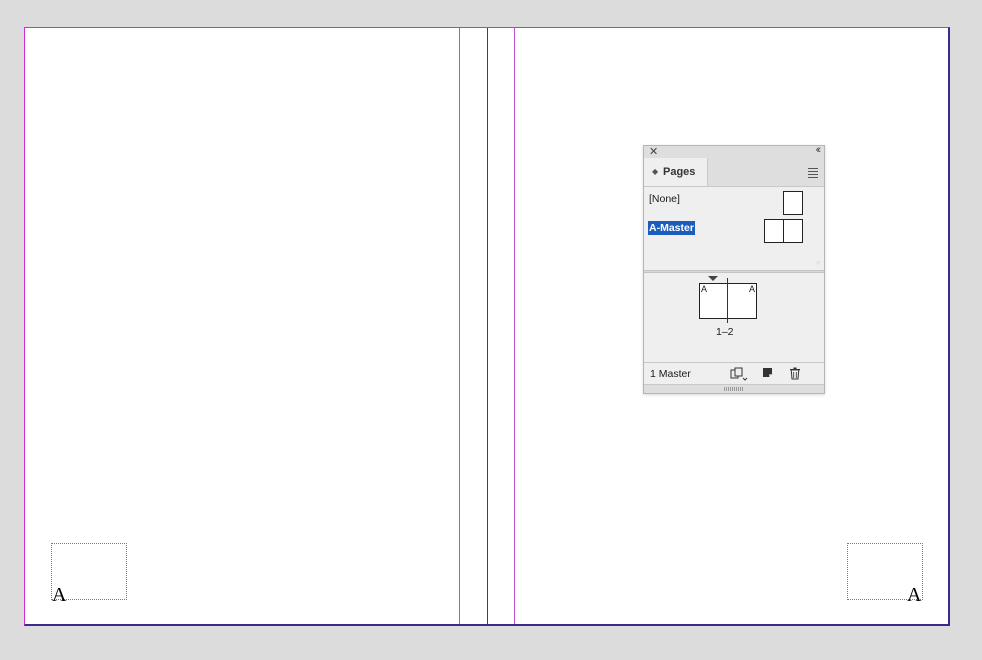 The height and width of the screenshot is (660, 982). I want to click on master-none-thumbnail, so click(793, 203).